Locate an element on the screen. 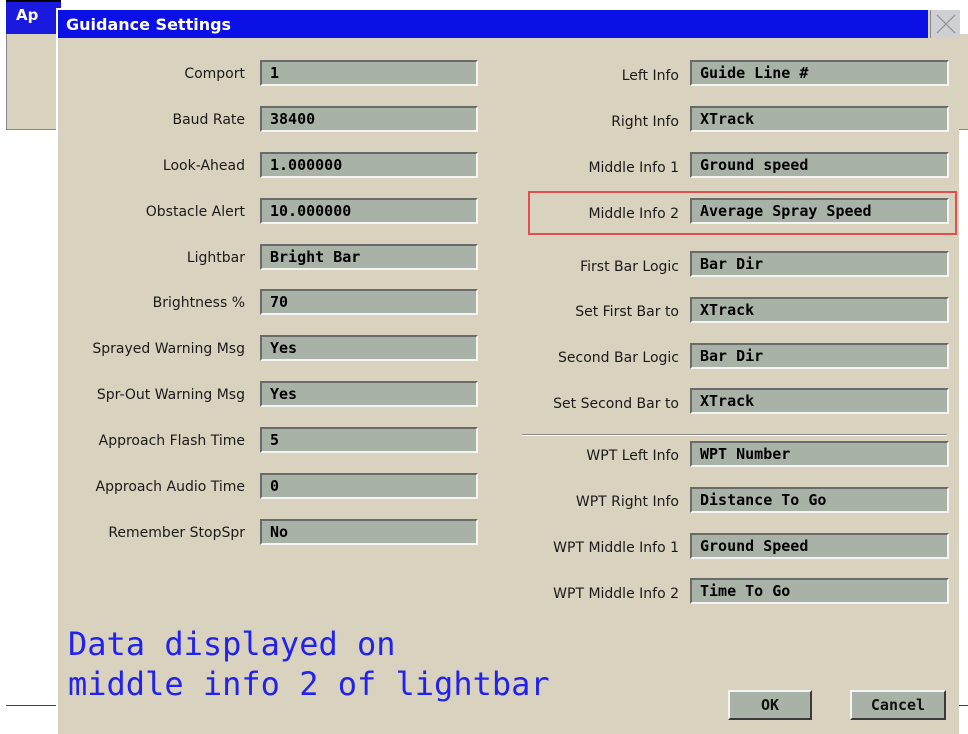 This screenshot has width=968, height=734. approach-audio-label: Approach Audio Time is located at coordinates (170, 487).